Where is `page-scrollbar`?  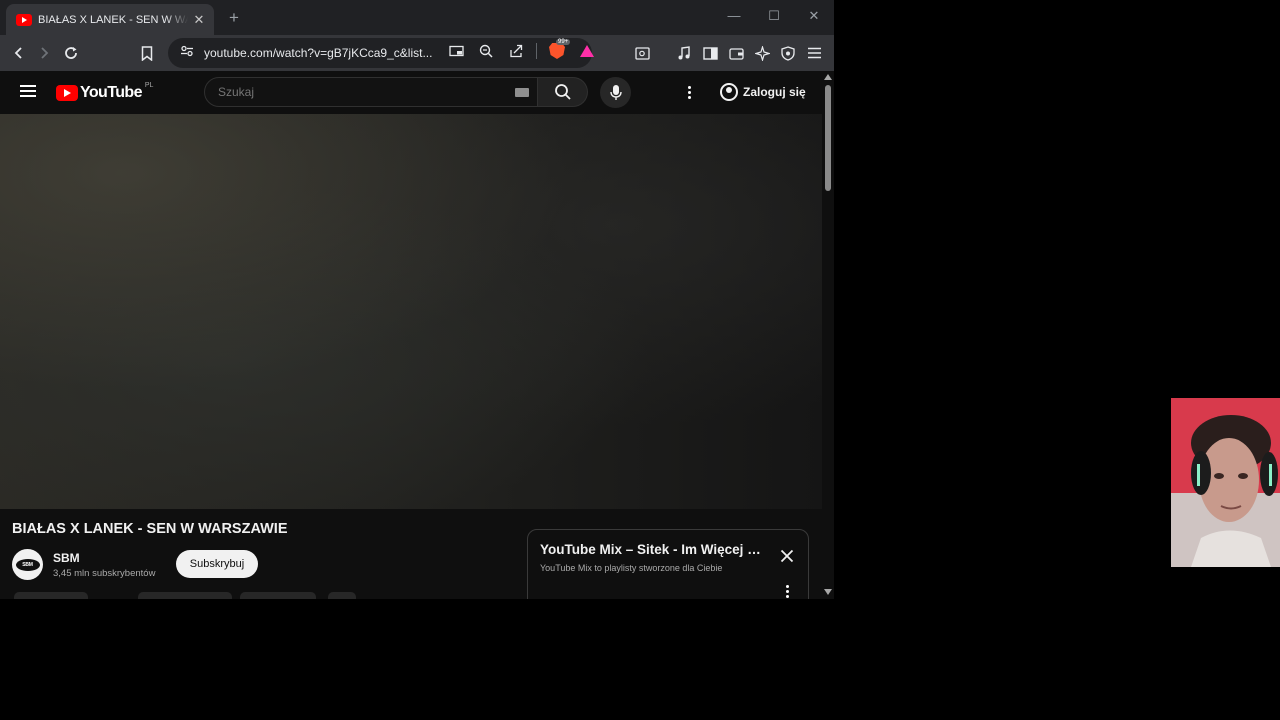
page-scrollbar is located at coordinates (828, 335).